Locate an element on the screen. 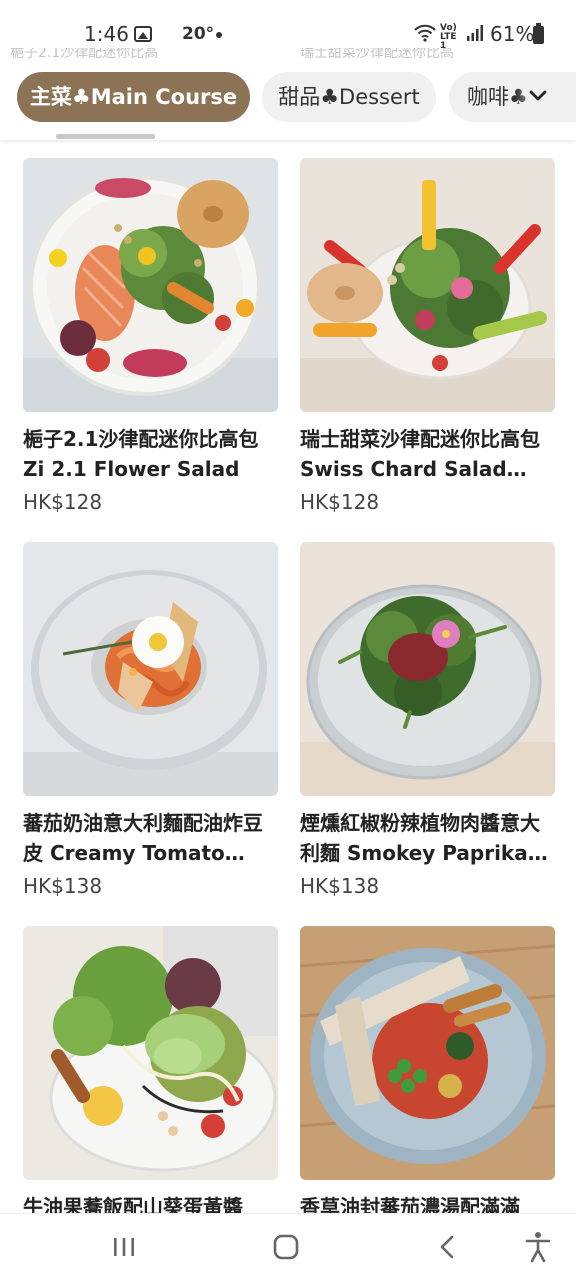 The height and width of the screenshot is (1280, 576). dish-name: 梔子2.1沙律配迷你比高包 Zi 2.1 Flower Salad is located at coordinates (141, 454).